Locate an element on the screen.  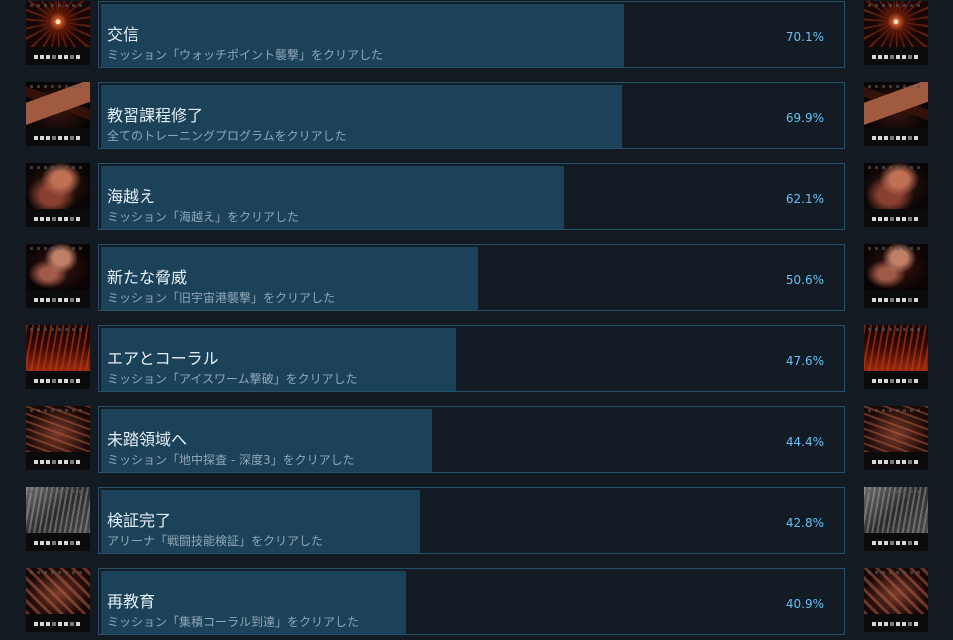
achievement-row: 交信ミッション「ウォッチポイント襲撃」をクリアした 70.1% is located at coordinates (476, 40).